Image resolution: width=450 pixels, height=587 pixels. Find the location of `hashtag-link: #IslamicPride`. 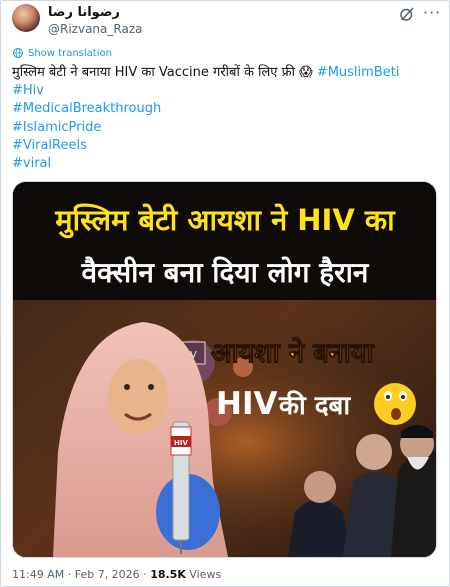

hashtag-link: #IslamicPride is located at coordinates (227, 128).